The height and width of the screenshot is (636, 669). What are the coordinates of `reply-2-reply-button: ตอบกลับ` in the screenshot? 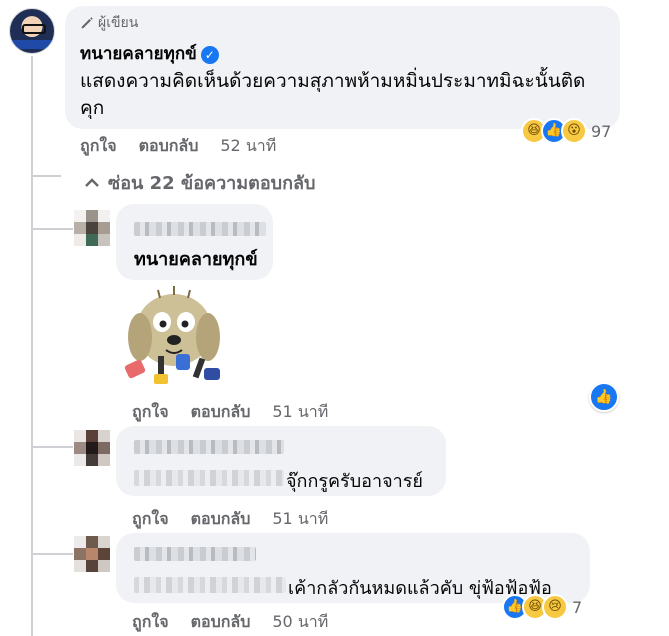 It's located at (221, 519).